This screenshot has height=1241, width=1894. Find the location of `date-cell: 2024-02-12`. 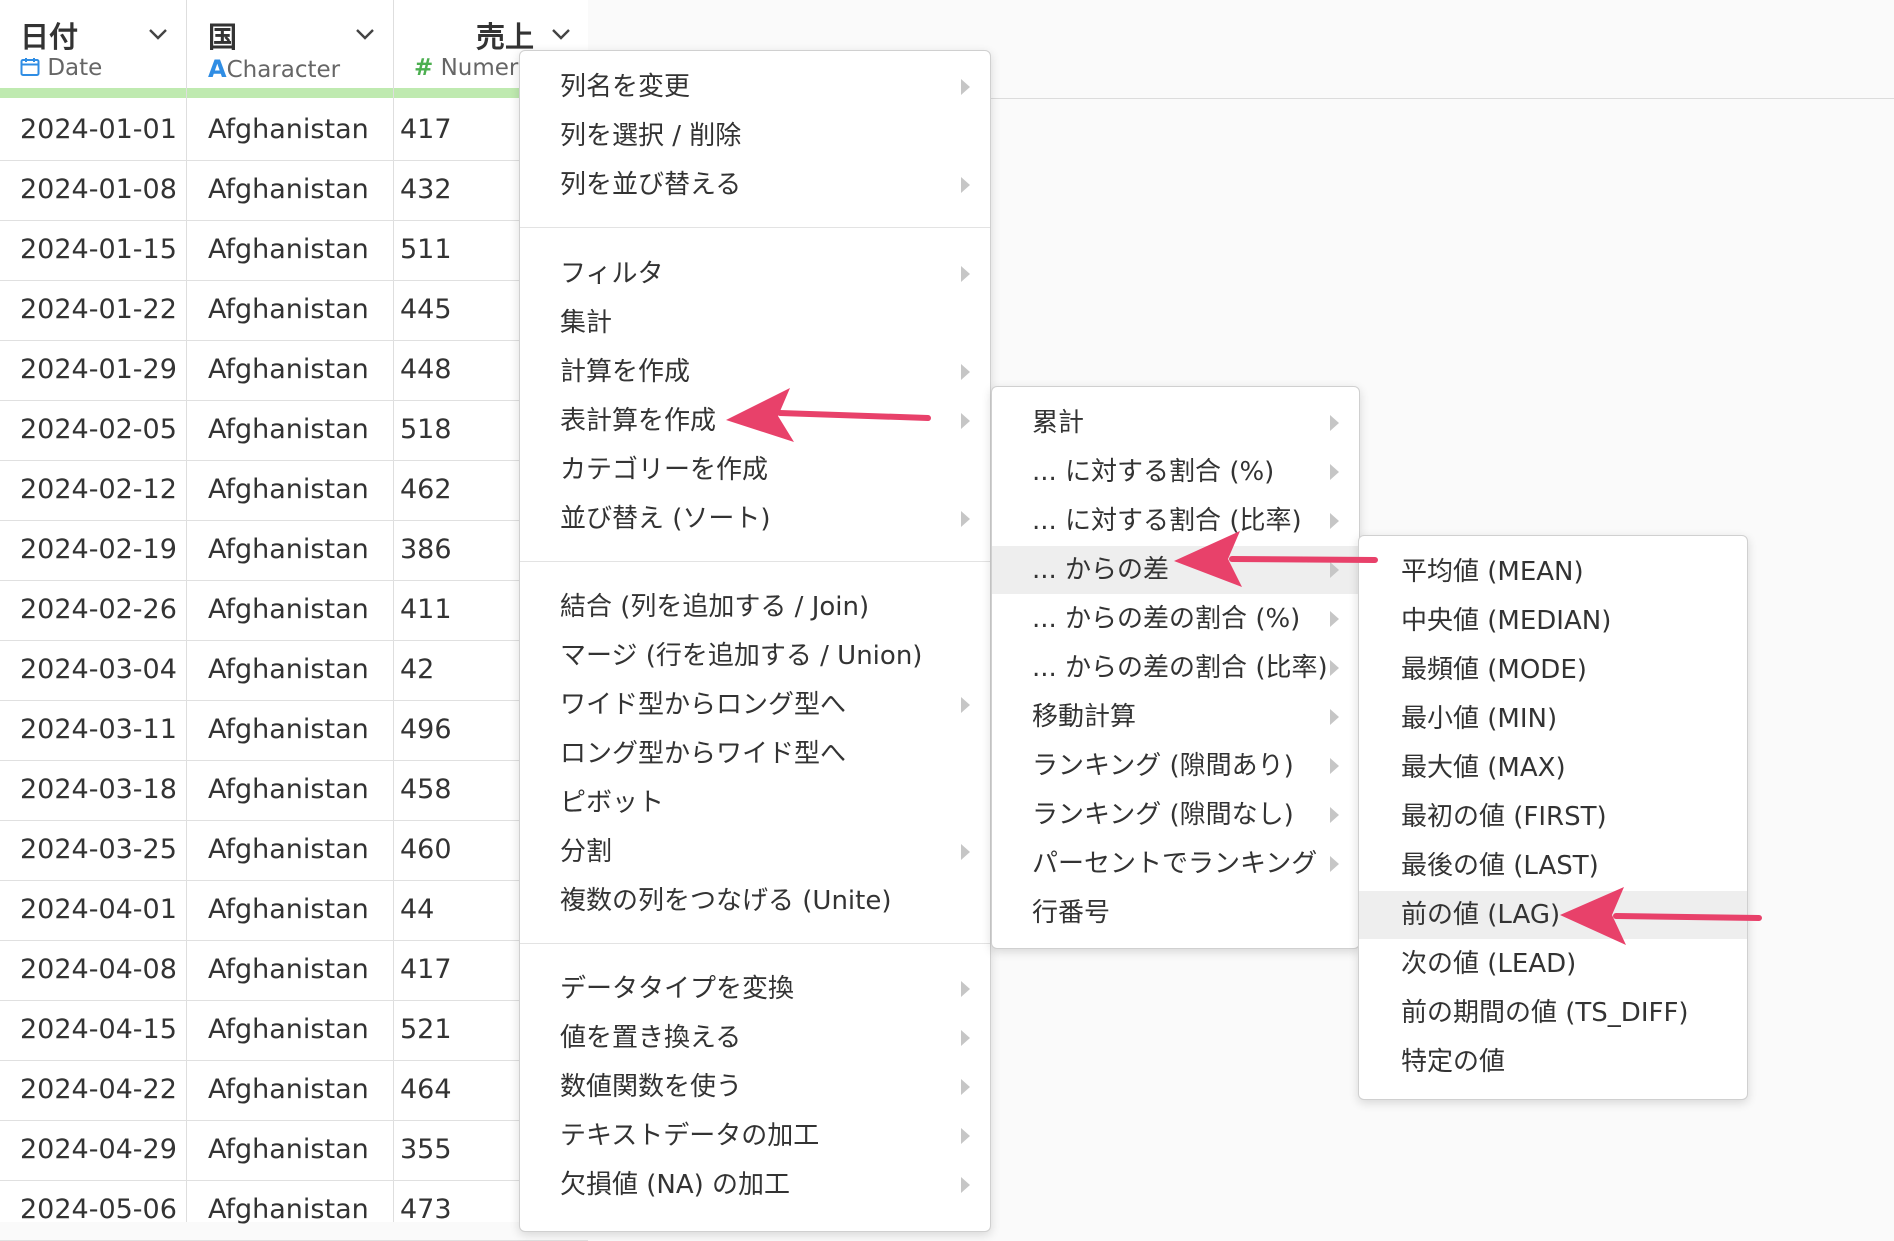

date-cell: 2024-02-12 is located at coordinates (98, 490).